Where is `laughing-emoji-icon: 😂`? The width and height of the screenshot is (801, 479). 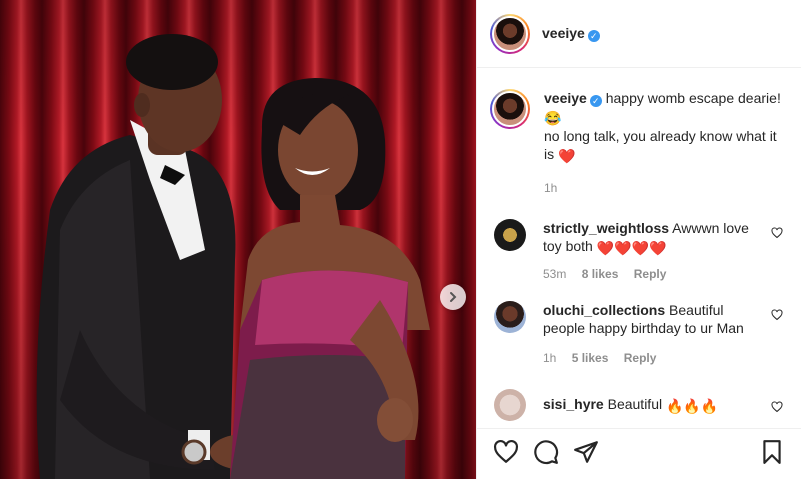
laughing-emoji-icon: 😂 is located at coordinates (553, 118).